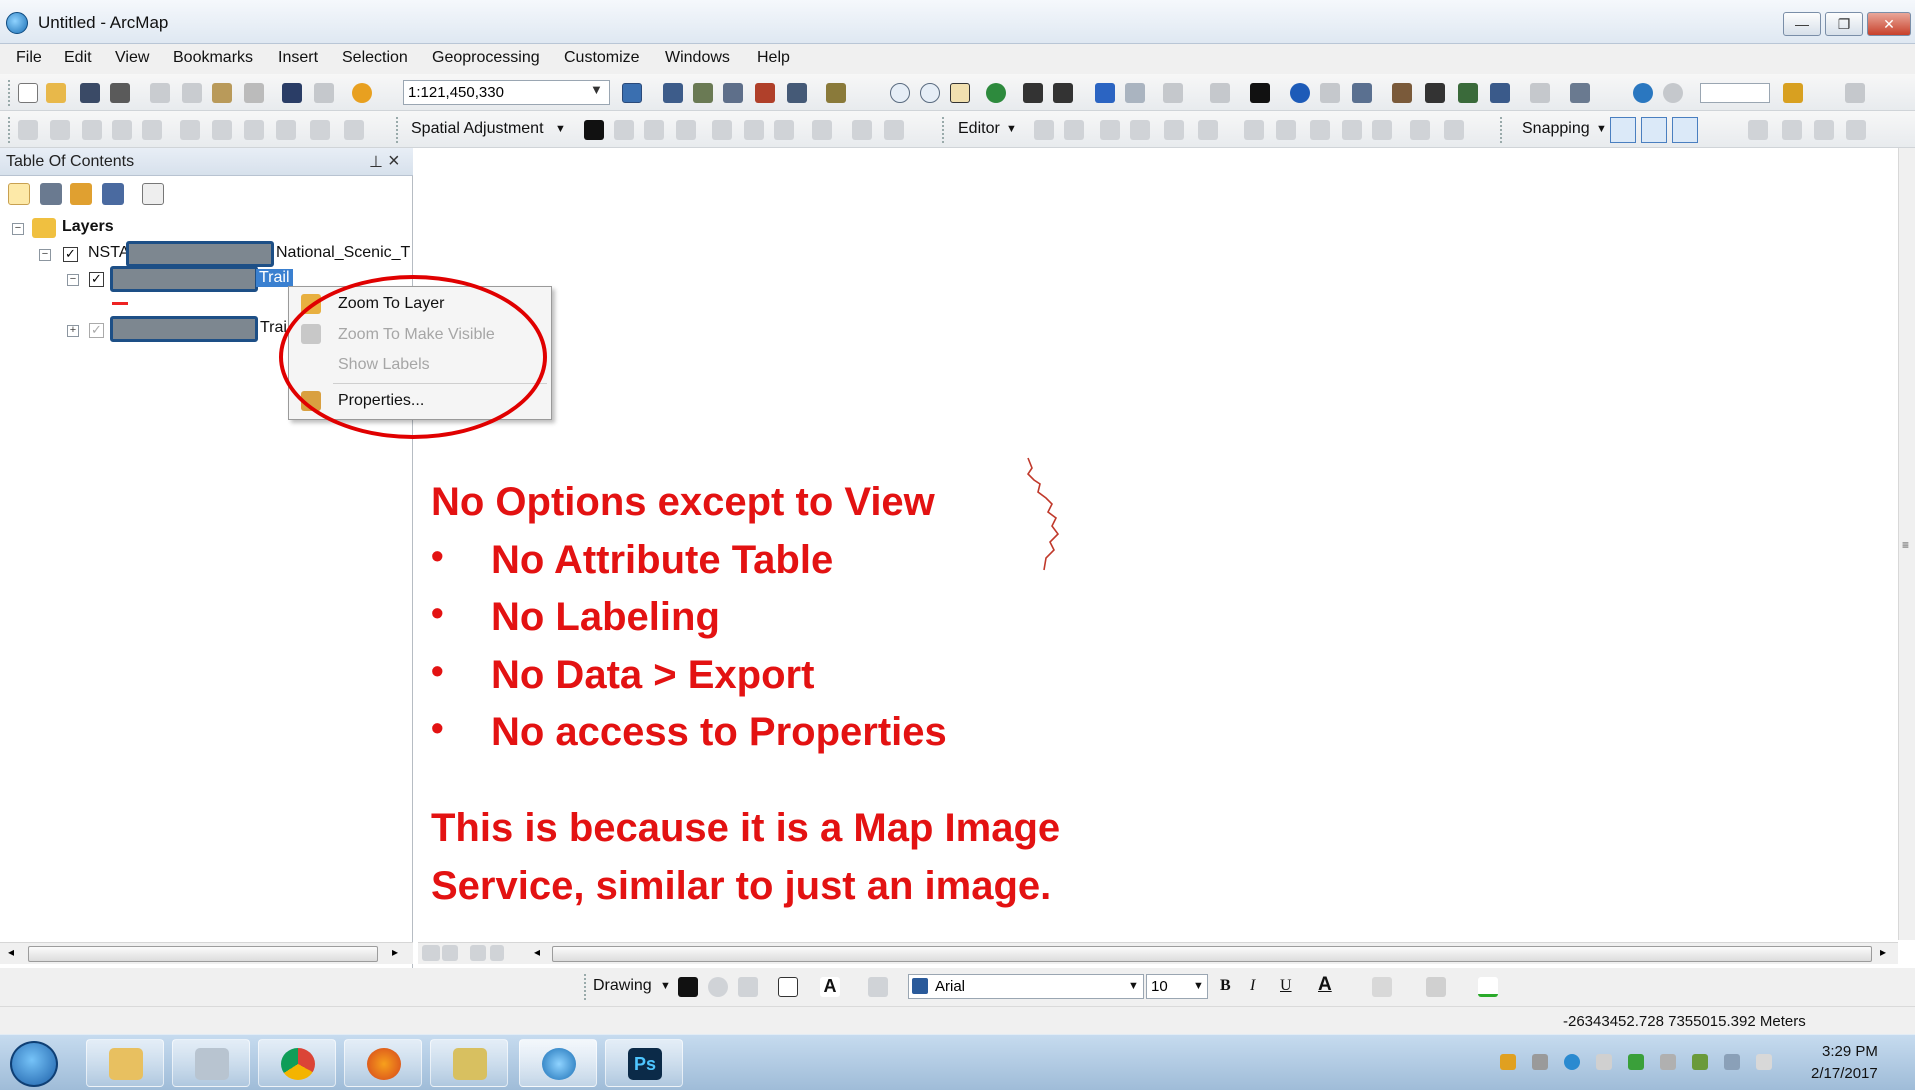 The image size is (1915, 1090). I want to click on zoom-to-elements-icon, so click(748, 987).